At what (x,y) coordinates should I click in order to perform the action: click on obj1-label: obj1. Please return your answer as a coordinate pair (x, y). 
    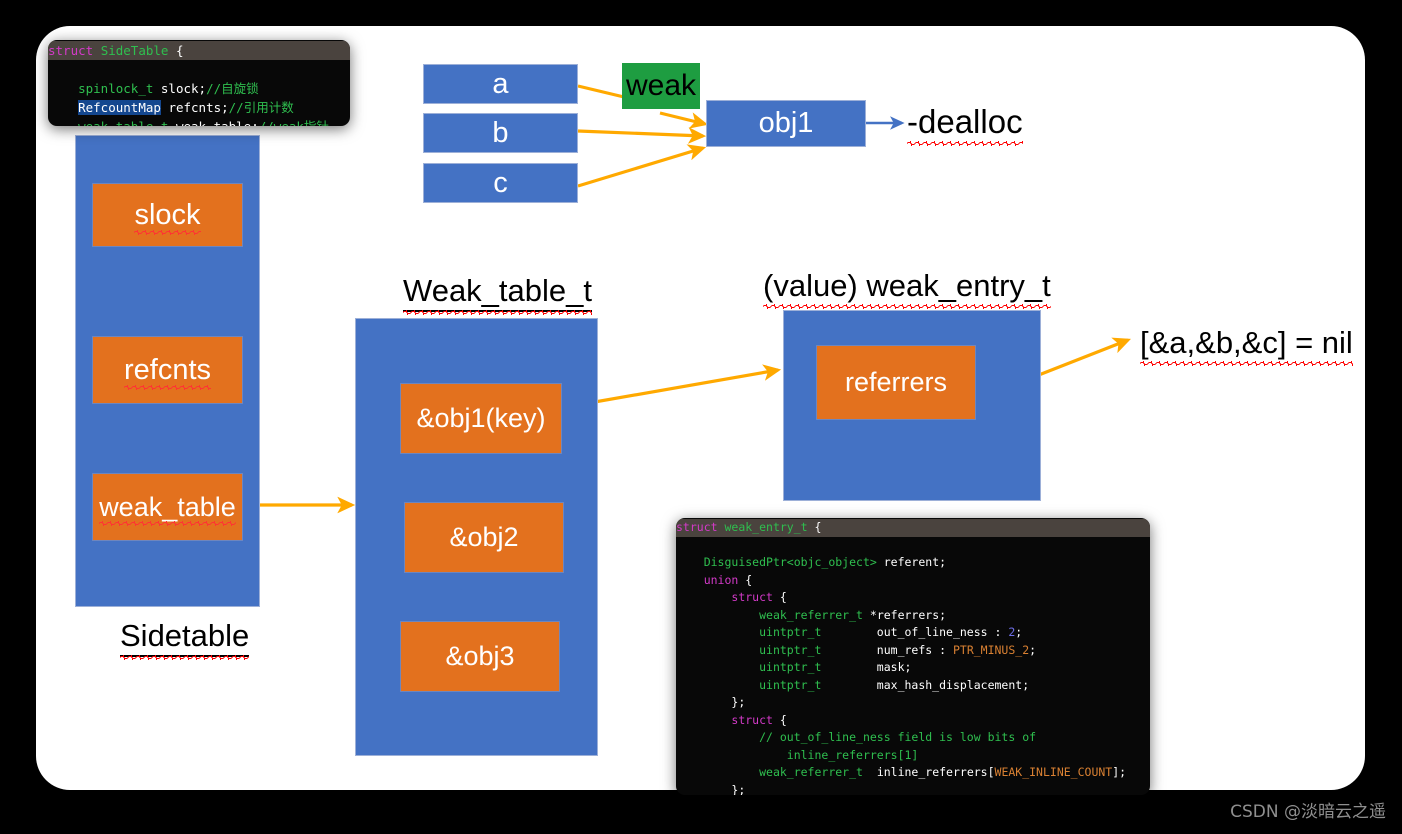
    Looking at the image, I should click on (786, 123).